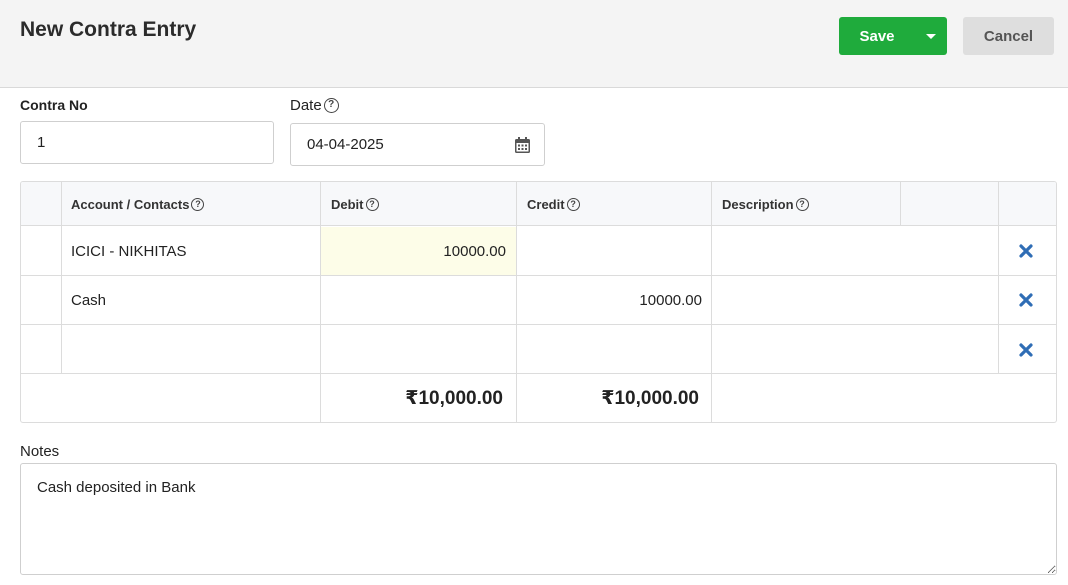  What do you see at coordinates (193, 251) in the screenshot?
I see `account-cell: ICICI - NIKHITAS` at bounding box center [193, 251].